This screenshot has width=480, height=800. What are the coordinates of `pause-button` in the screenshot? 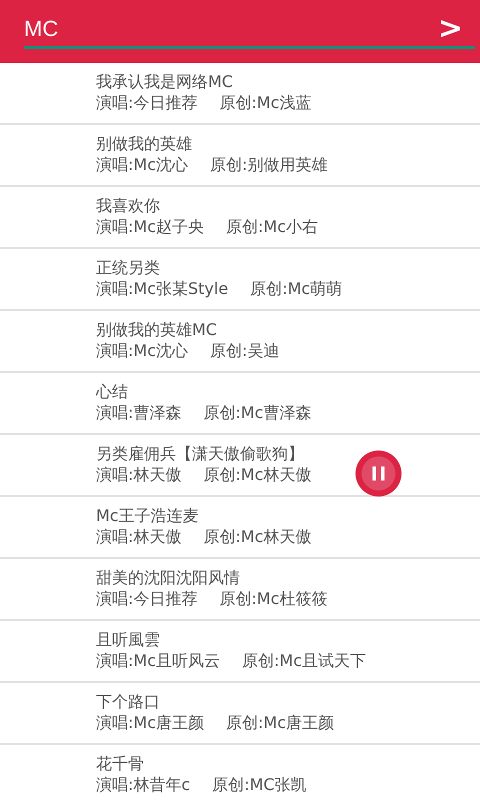 It's located at (378, 473).